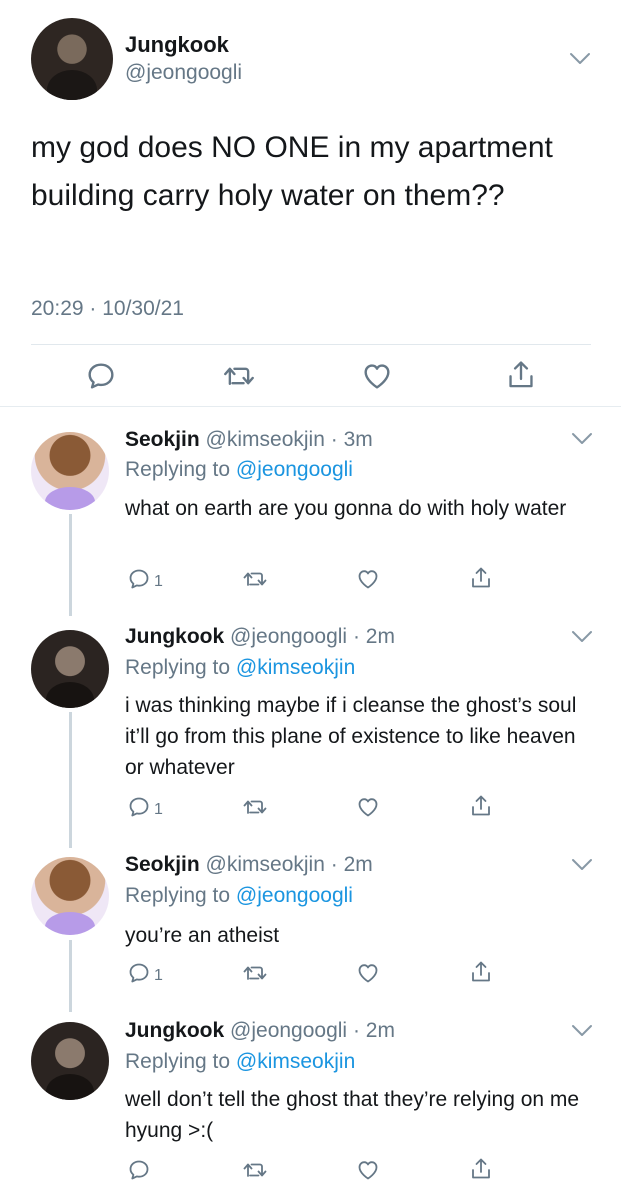 The image size is (621, 1200). I want to click on tweet-actions, so click(310, 376).